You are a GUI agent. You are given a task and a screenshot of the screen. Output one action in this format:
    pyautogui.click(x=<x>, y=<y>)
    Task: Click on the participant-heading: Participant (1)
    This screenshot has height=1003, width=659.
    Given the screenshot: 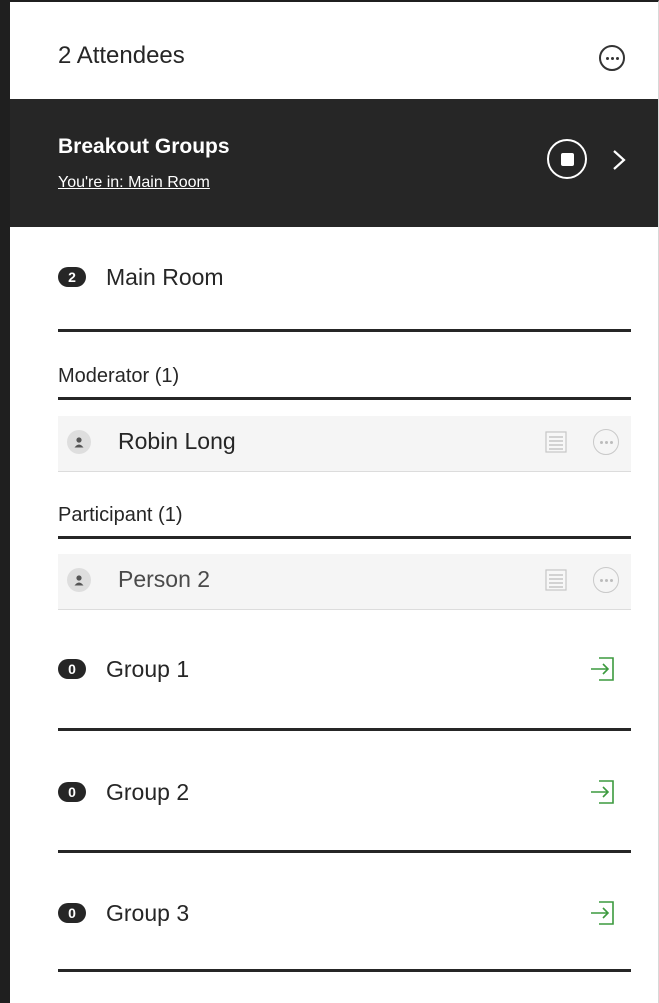 What is the action you would take?
    pyautogui.click(x=120, y=515)
    